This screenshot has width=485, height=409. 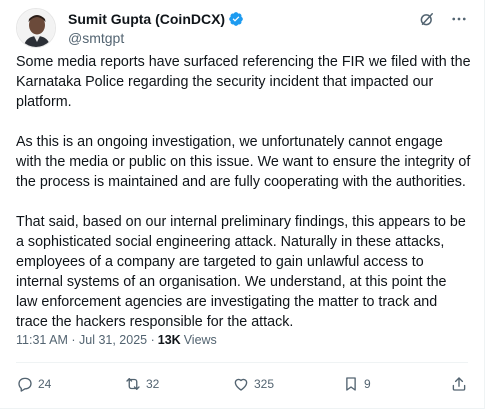 I want to click on tweet-timestamp: 11:31 AM · Jul 31, 2025 ·, so click(x=85, y=340).